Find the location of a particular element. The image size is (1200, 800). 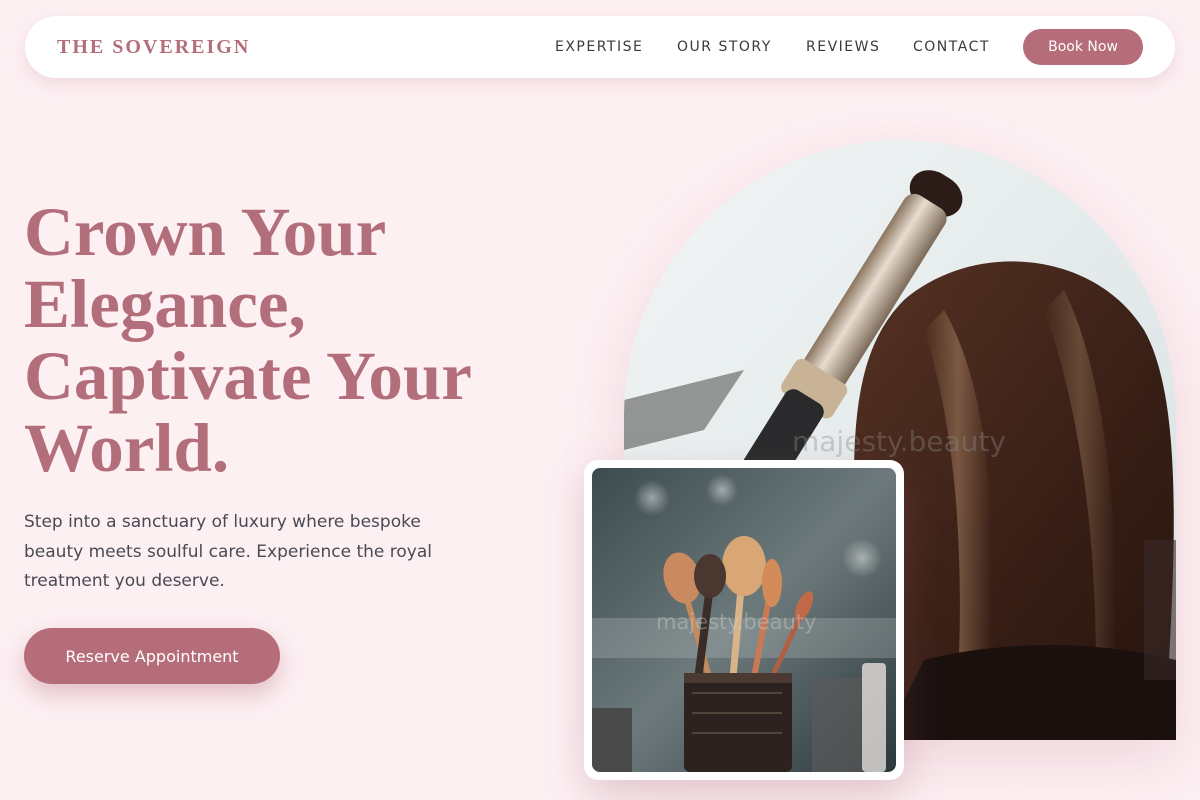

makeup-brushes-illustration is located at coordinates (744, 620).